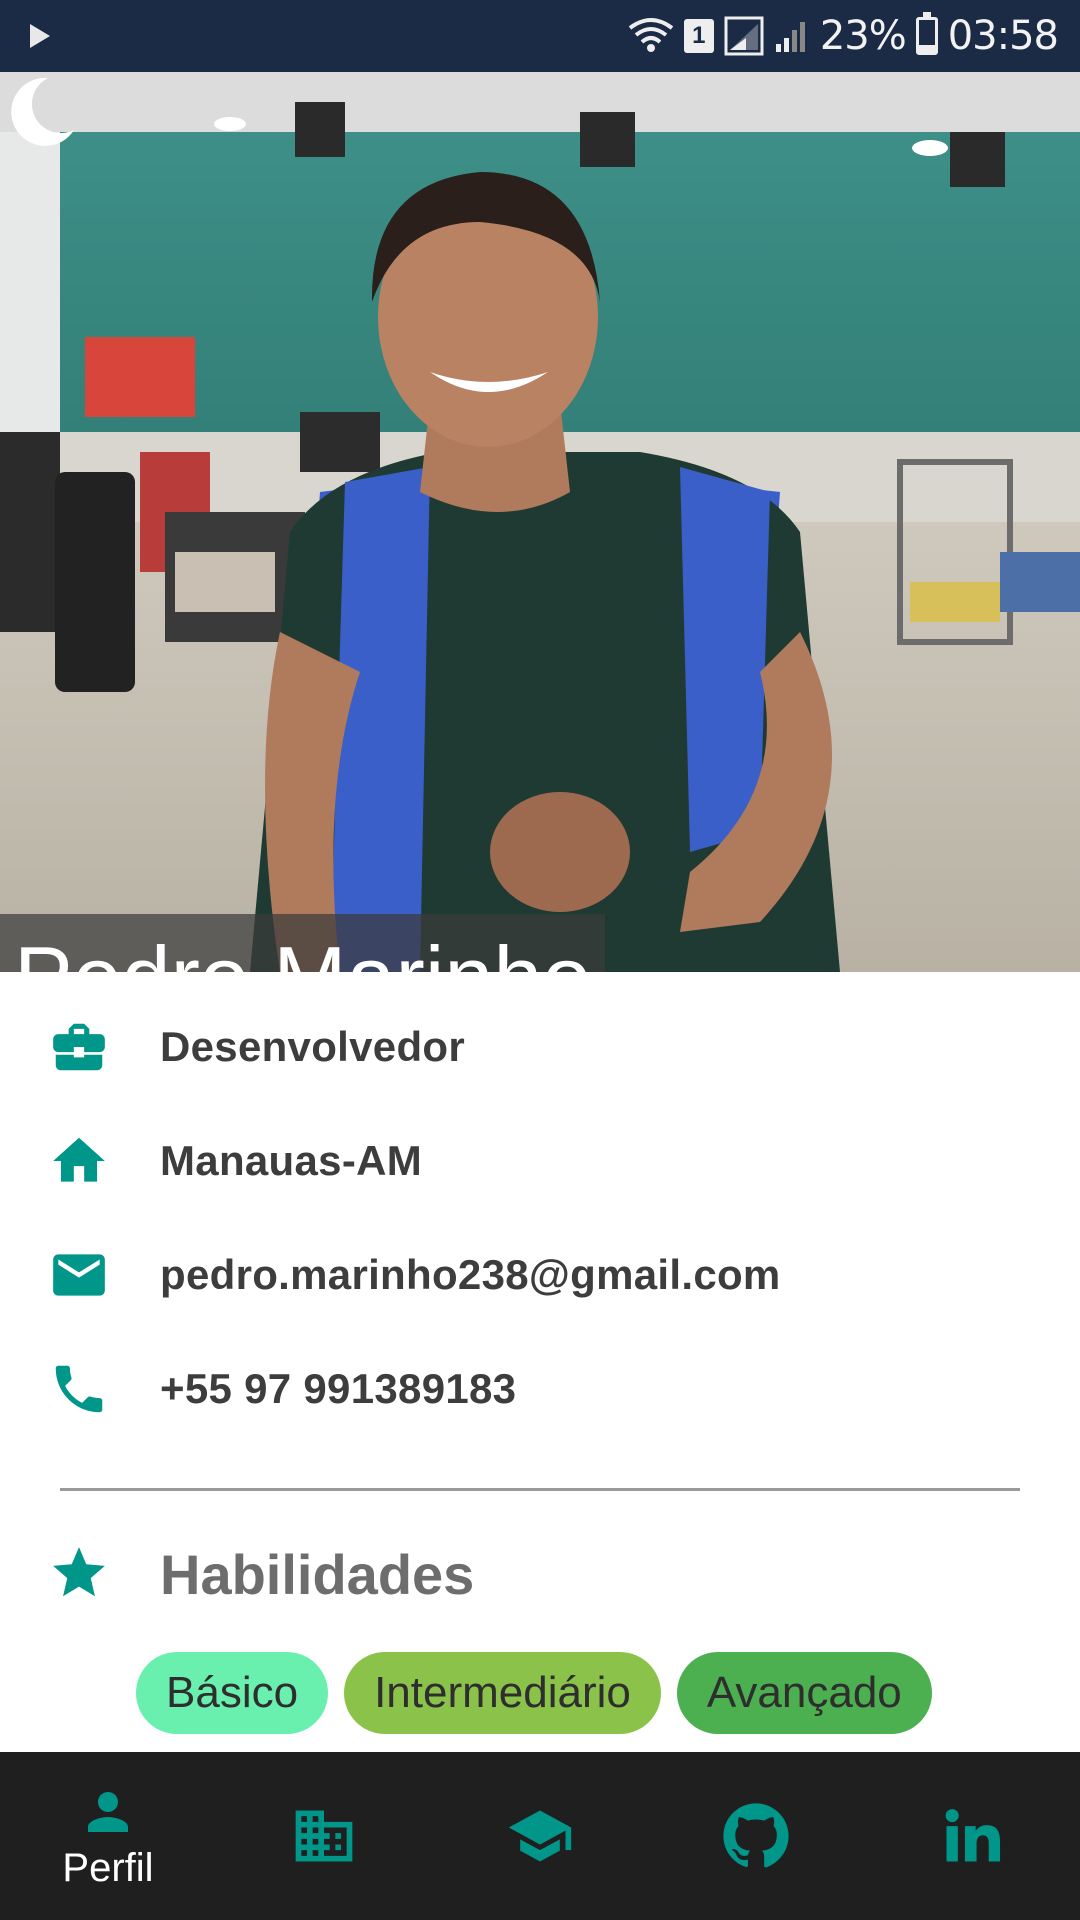 The width and height of the screenshot is (1080, 1920). What do you see at coordinates (790, 37) in the screenshot?
I see `signal-secondary-icon` at bounding box center [790, 37].